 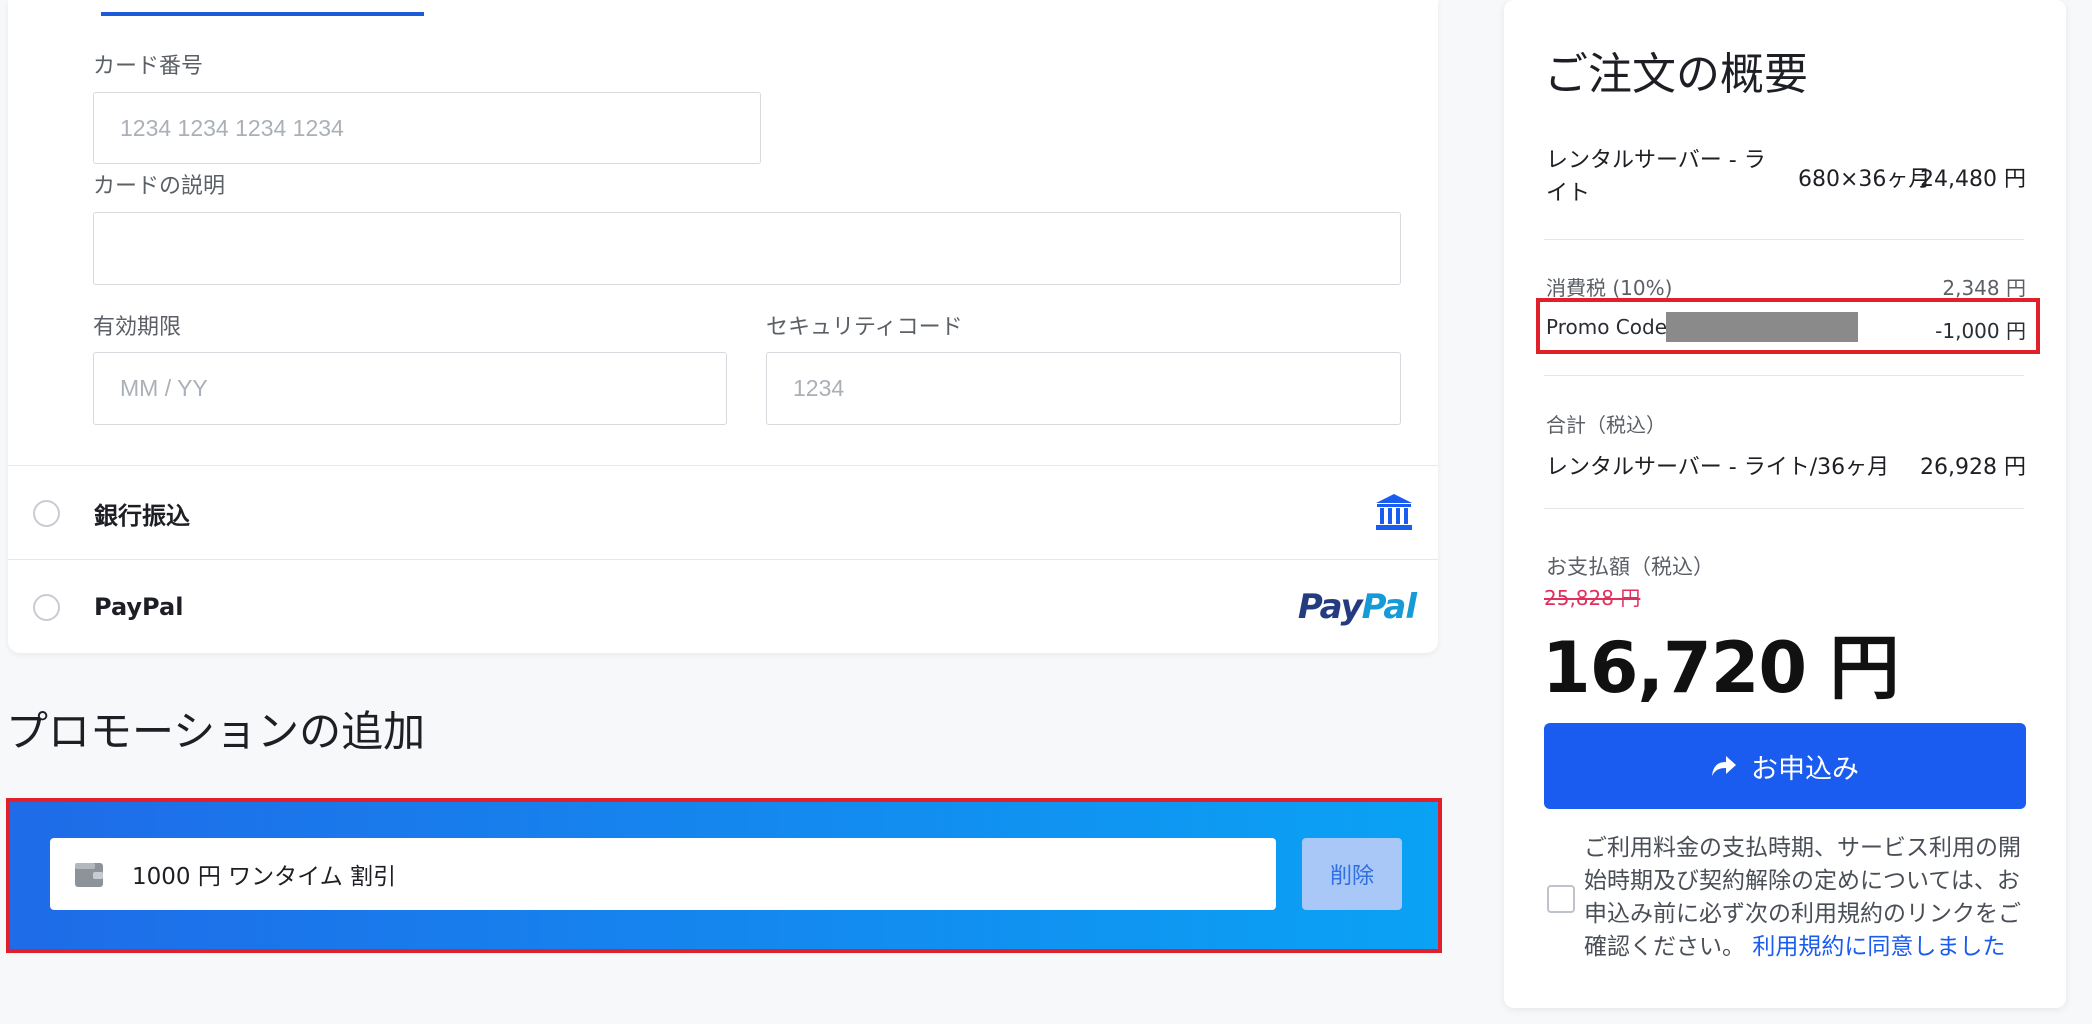 What do you see at coordinates (1610, 327) in the screenshot?
I see `promo-code-label: Promo Code:` at bounding box center [1610, 327].